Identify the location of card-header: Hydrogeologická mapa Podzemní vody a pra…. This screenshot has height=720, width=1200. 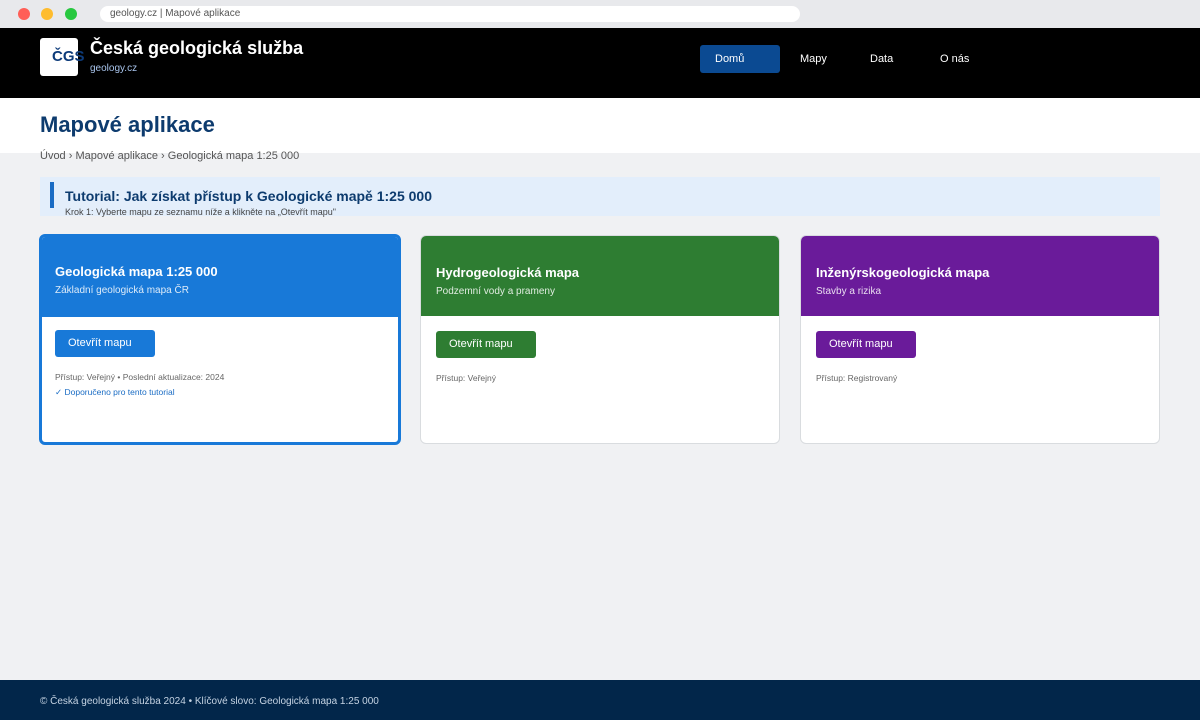
(600, 276).